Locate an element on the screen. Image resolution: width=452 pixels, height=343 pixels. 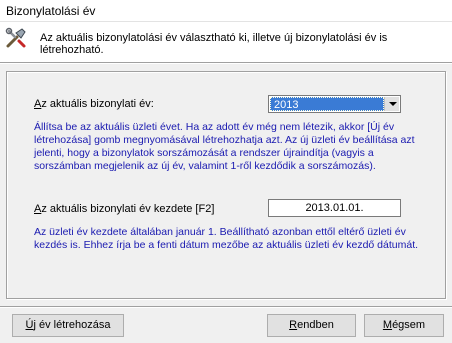
chevron-down-icon is located at coordinates (391, 104).